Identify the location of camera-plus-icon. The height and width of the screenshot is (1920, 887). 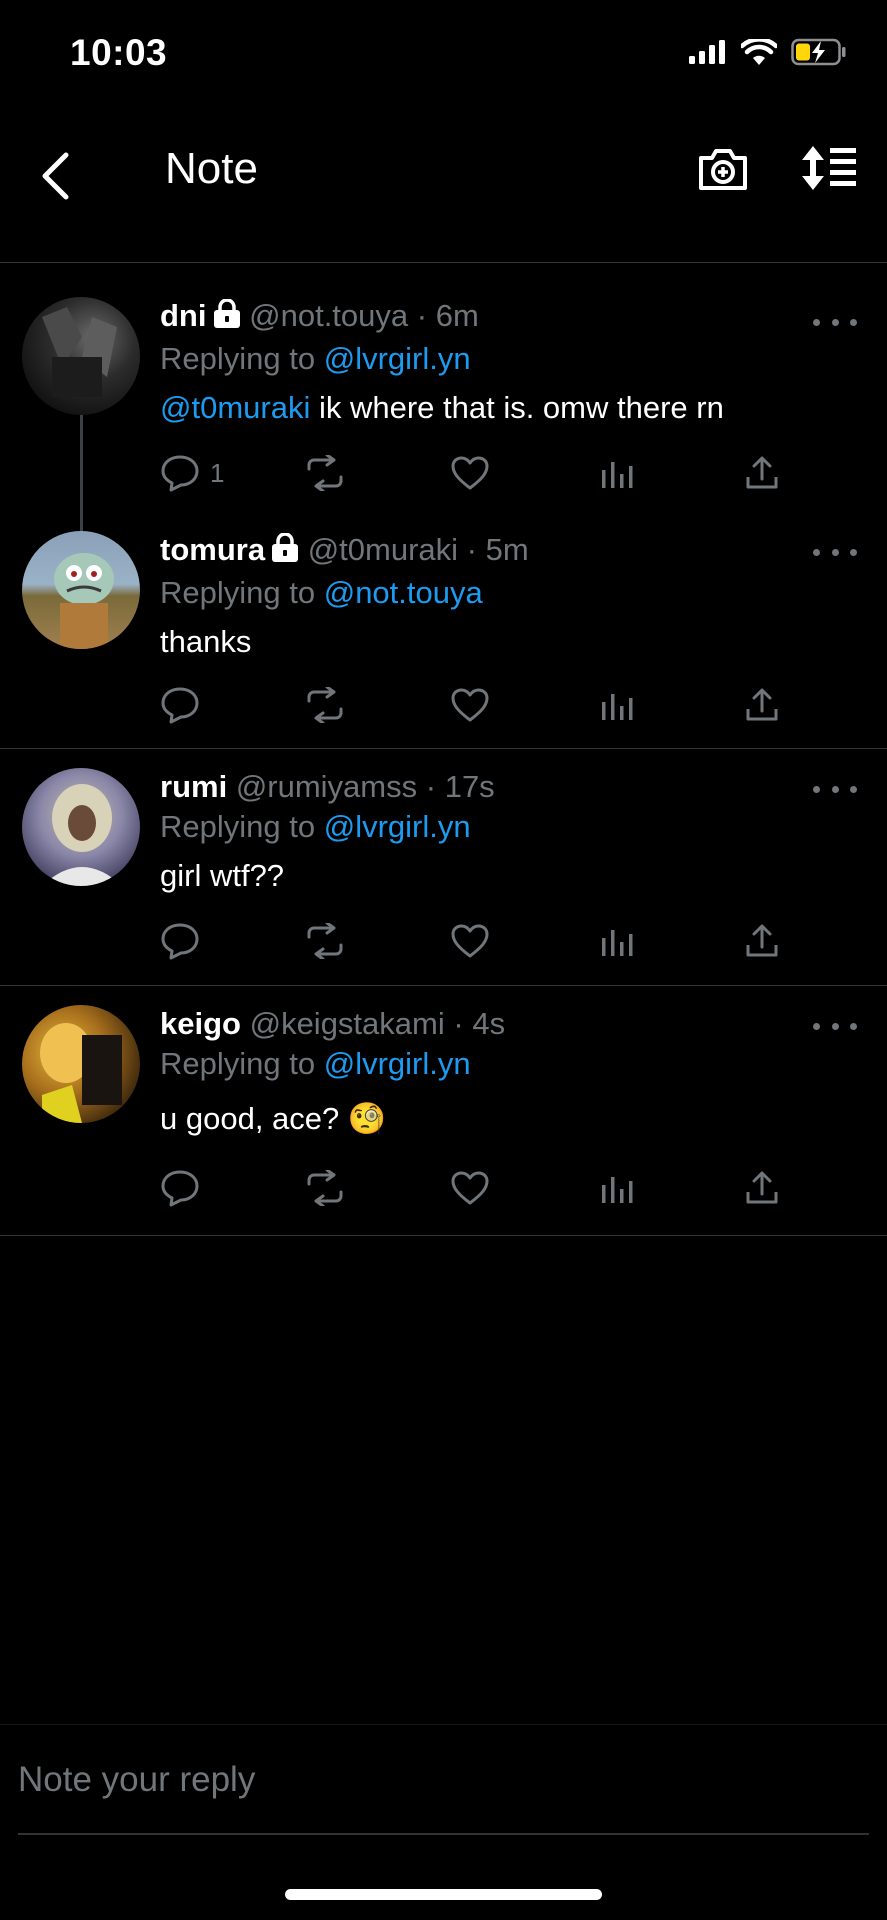
(723, 169).